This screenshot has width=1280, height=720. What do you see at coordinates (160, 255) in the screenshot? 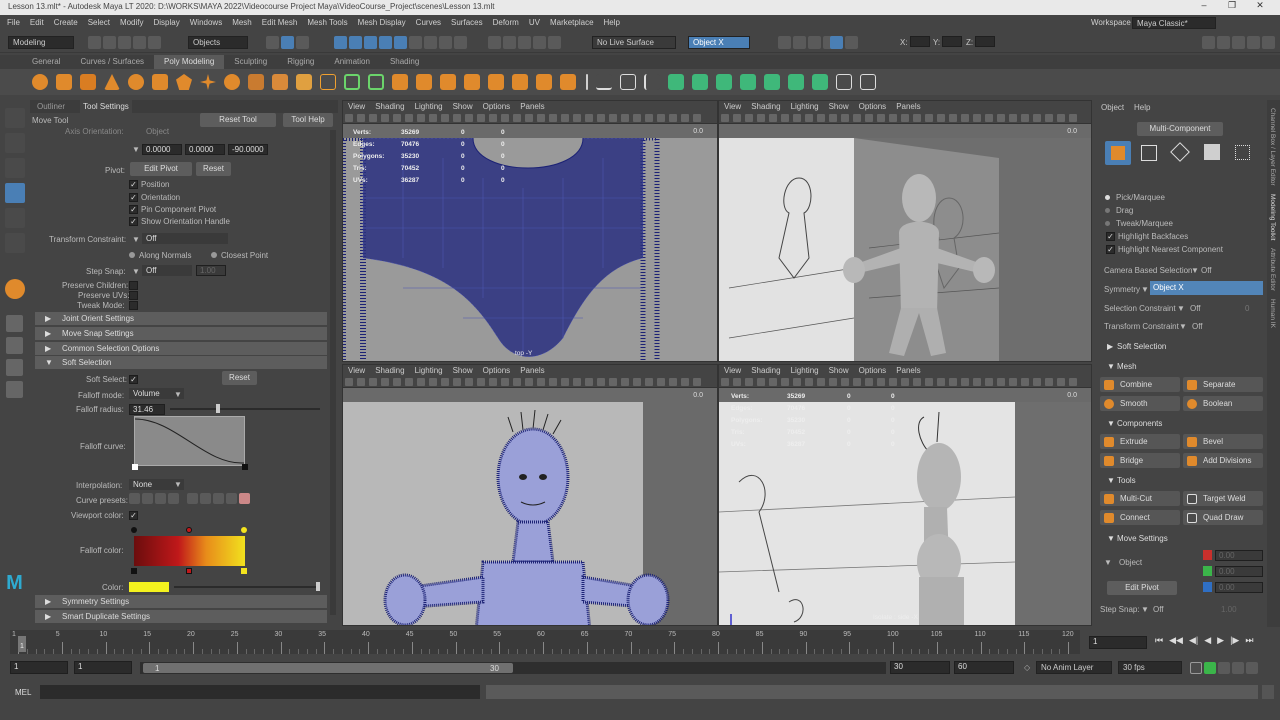
I see `along-normals-option: Along Normals` at bounding box center [160, 255].